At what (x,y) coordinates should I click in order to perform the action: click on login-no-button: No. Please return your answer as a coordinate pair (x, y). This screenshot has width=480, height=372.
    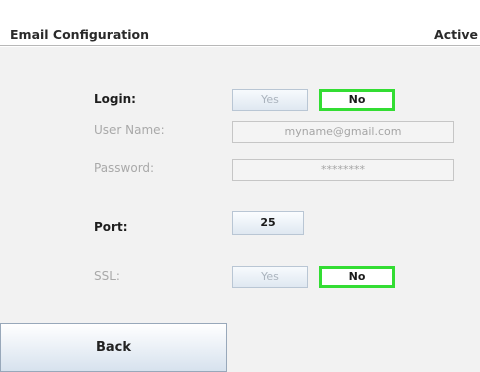
    Looking at the image, I should click on (357, 100).